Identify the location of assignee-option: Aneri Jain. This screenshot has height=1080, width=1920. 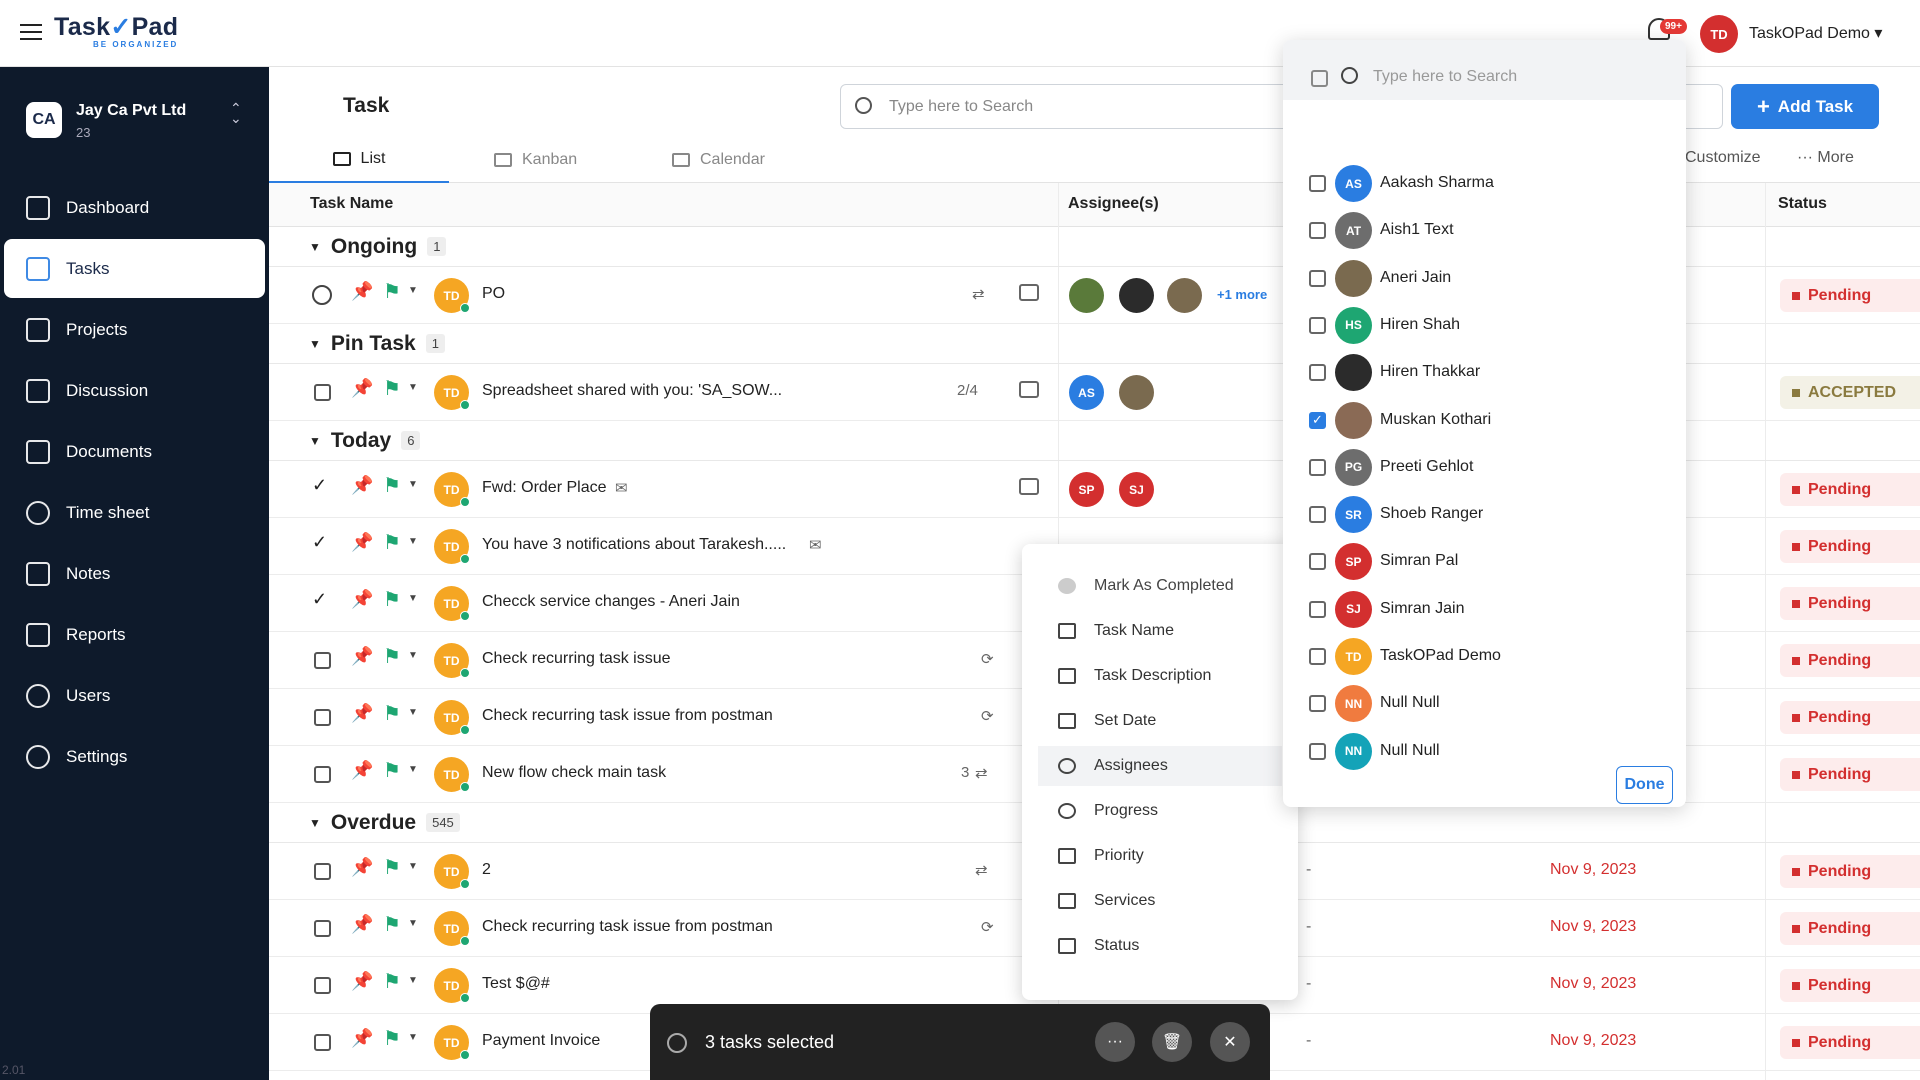
(1484, 278).